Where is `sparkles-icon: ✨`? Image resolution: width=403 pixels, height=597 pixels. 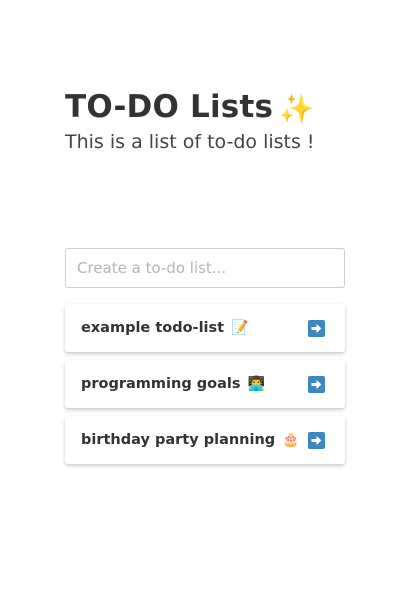 sparkles-icon: ✨ is located at coordinates (297, 108).